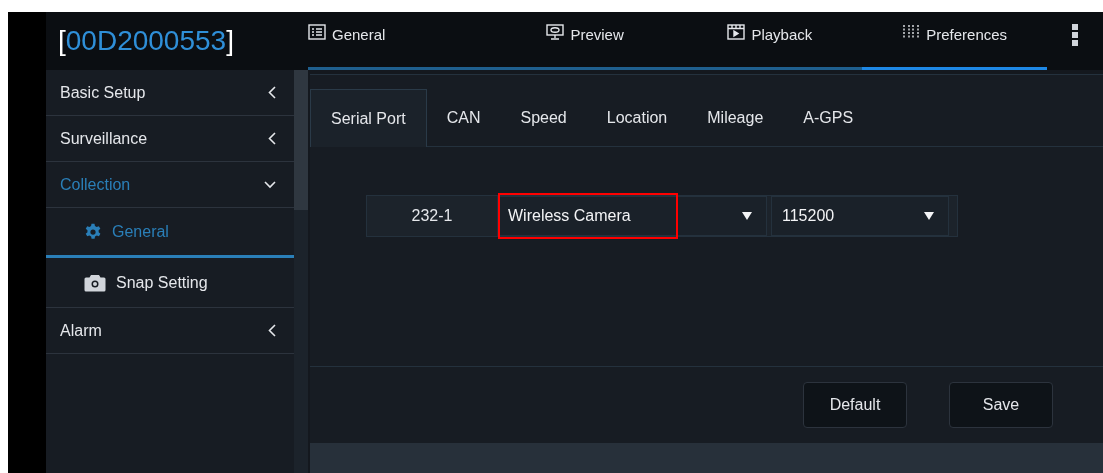 The width and height of the screenshot is (1103, 473). I want to click on scrollbar-thumb, so click(301, 140).